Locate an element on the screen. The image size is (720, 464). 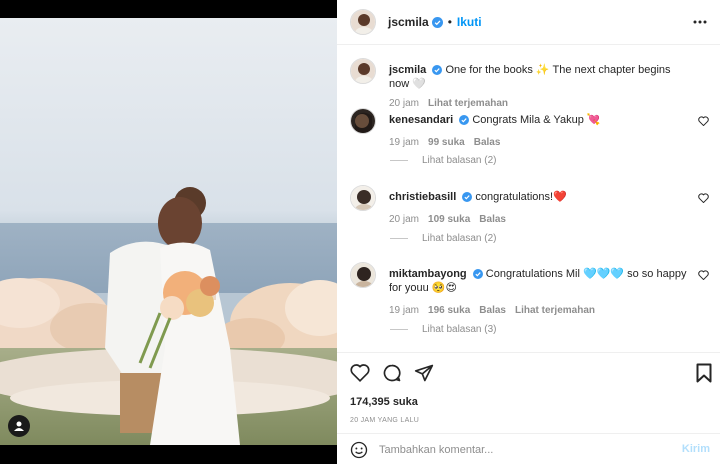
comment-username: christiebasill is located at coordinates (422, 197).